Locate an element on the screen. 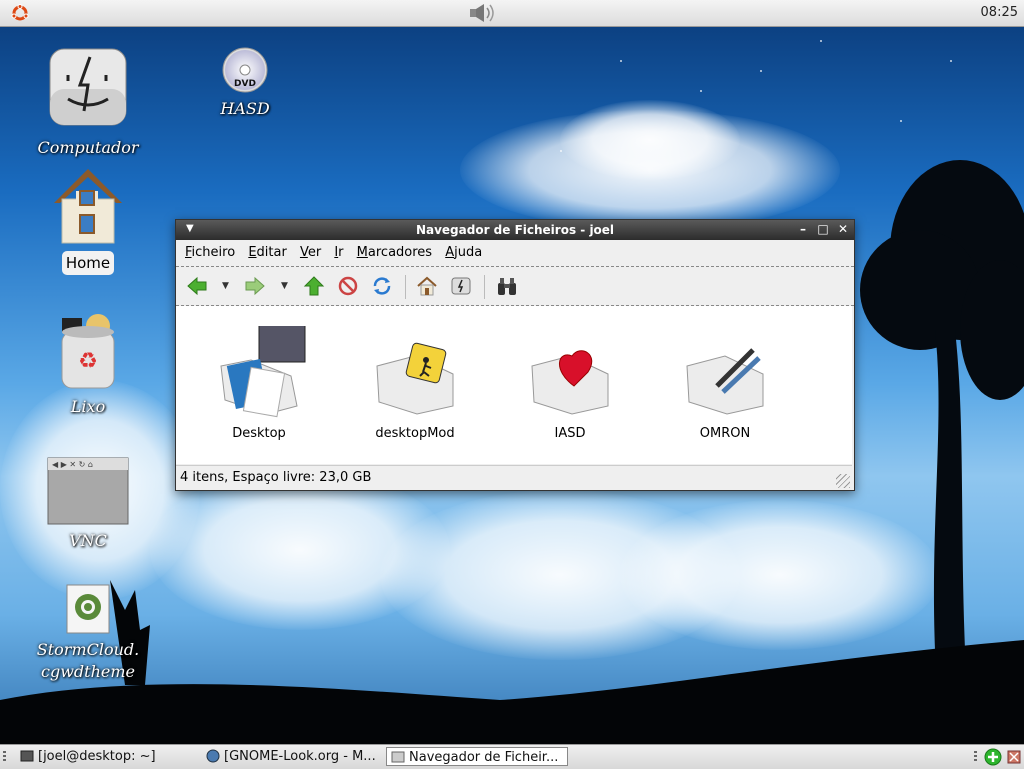 The width and height of the screenshot is (1024, 769). forward-history-chevron-down-icon: ▼ is located at coordinates (284, 286).